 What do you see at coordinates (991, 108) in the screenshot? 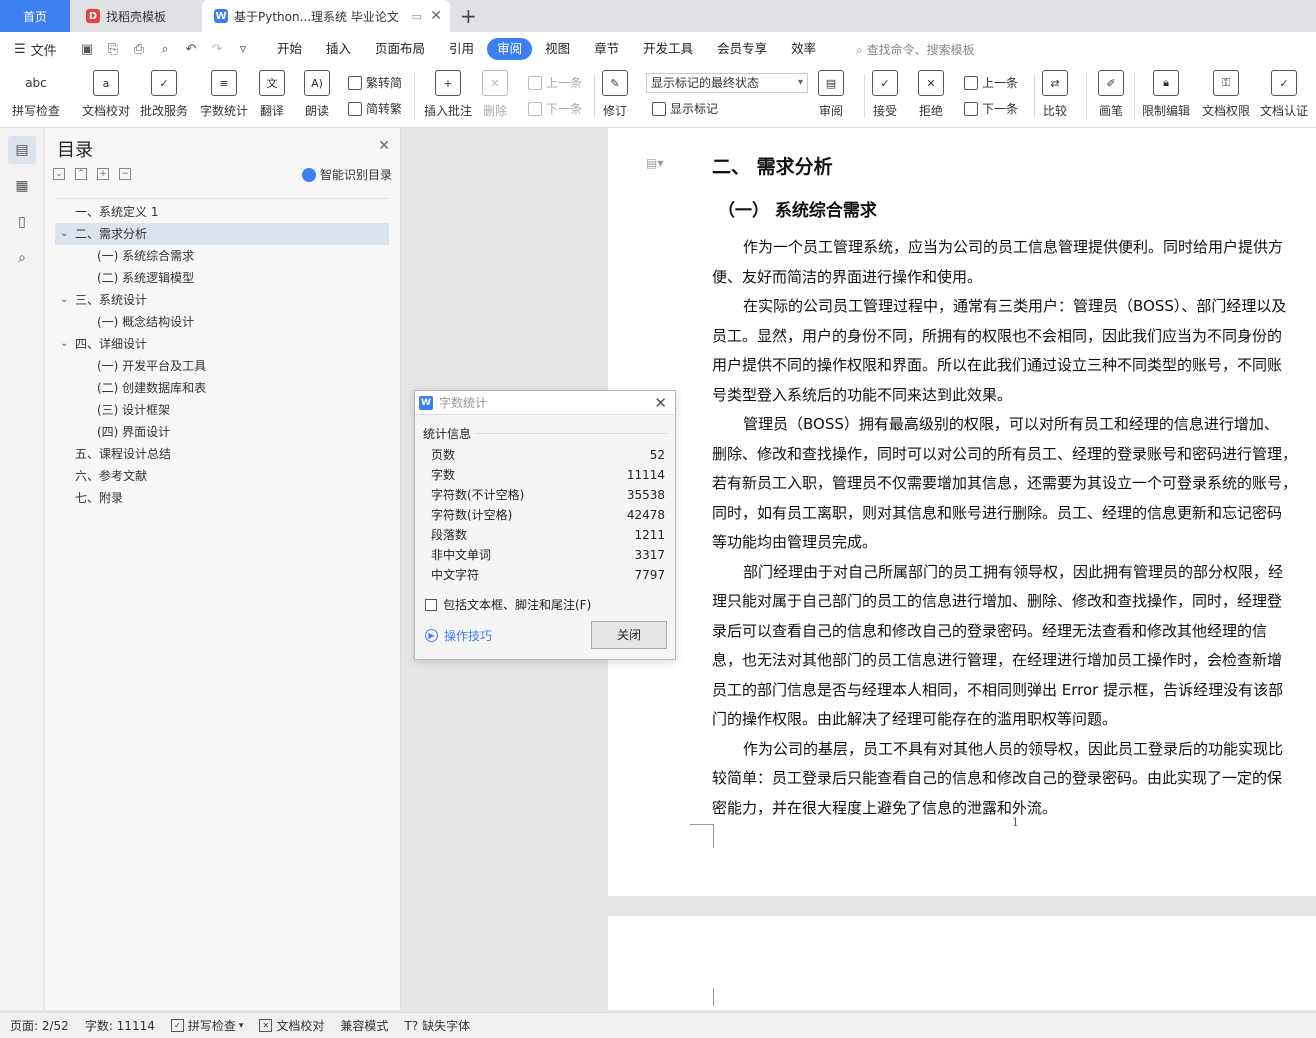
I see `next-change-button: 下一条` at bounding box center [991, 108].